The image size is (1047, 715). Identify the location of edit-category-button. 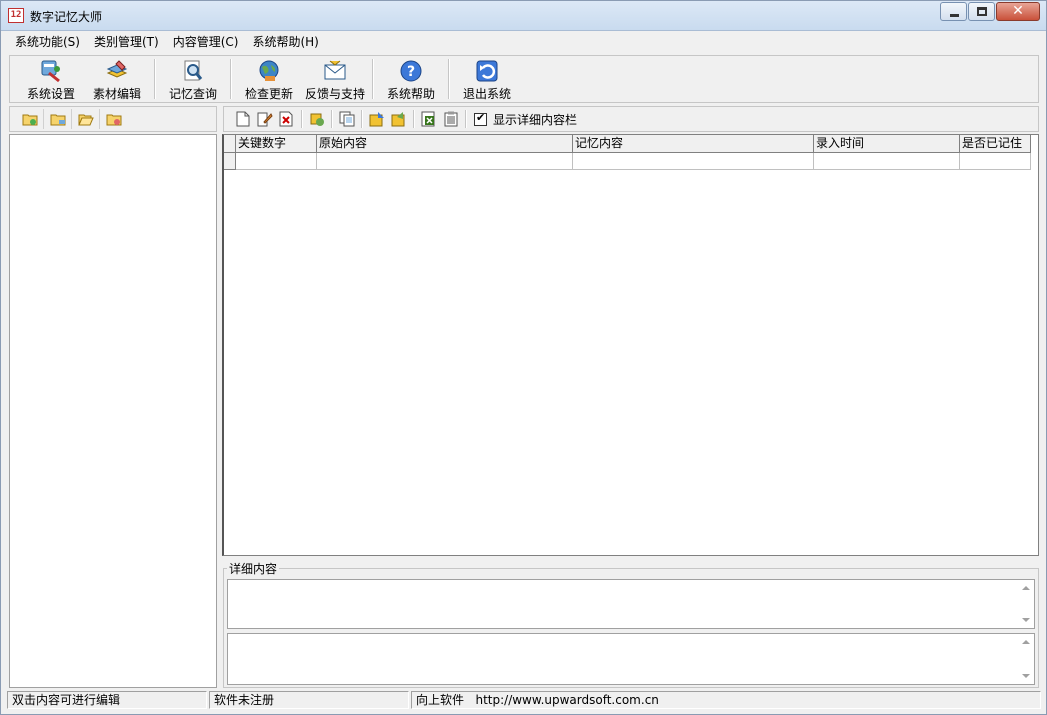
(58, 119).